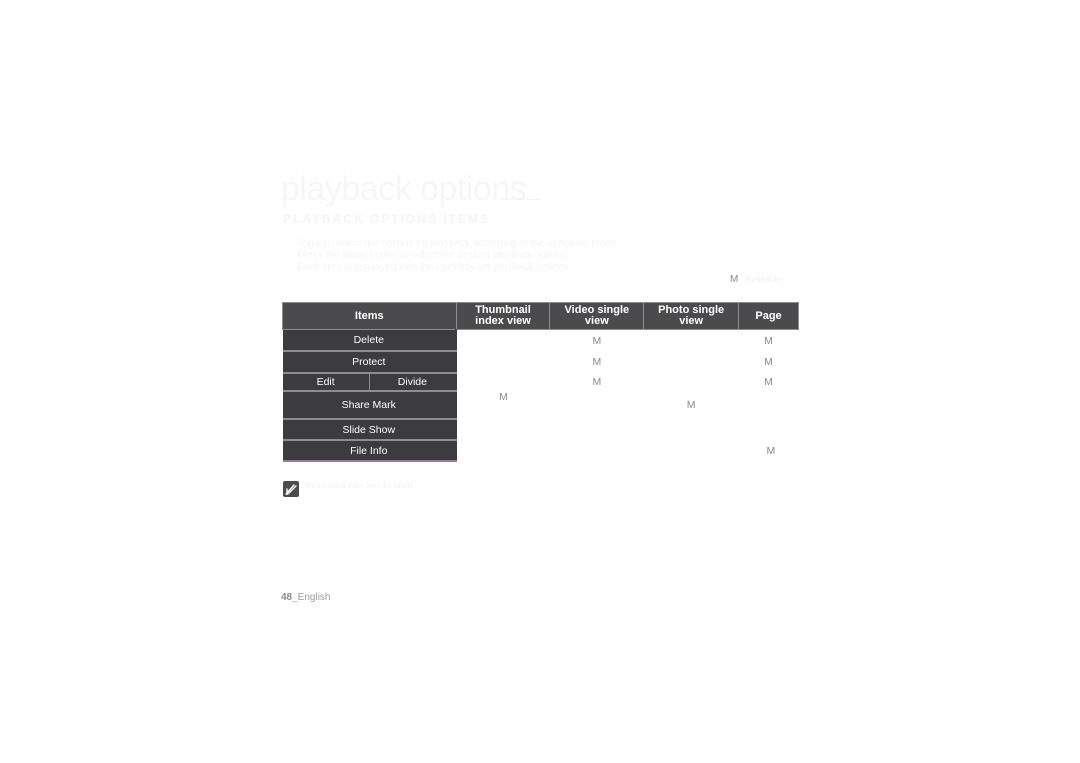 The image size is (1080, 763). What do you see at coordinates (502, 405) in the screenshot?
I see `cell-thumbnail: M` at bounding box center [502, 405].